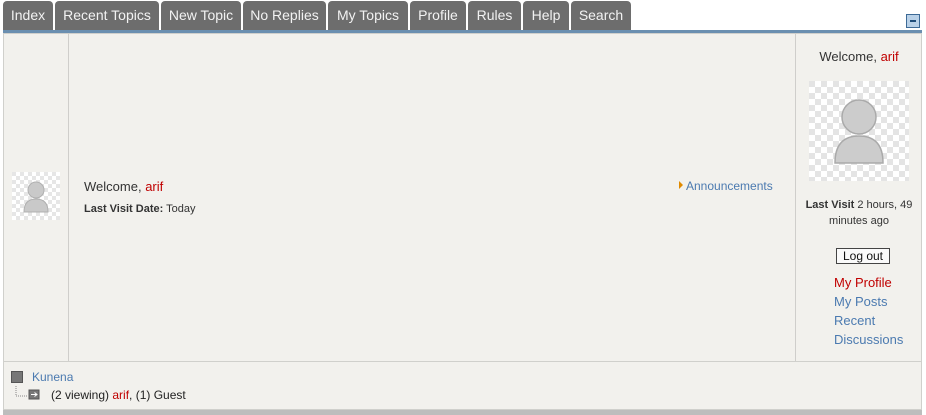  What do you see at coordinates (113, 186) in the screenshot?
I see `welcome-label: Welcome,` at bounding box center [113, 186].